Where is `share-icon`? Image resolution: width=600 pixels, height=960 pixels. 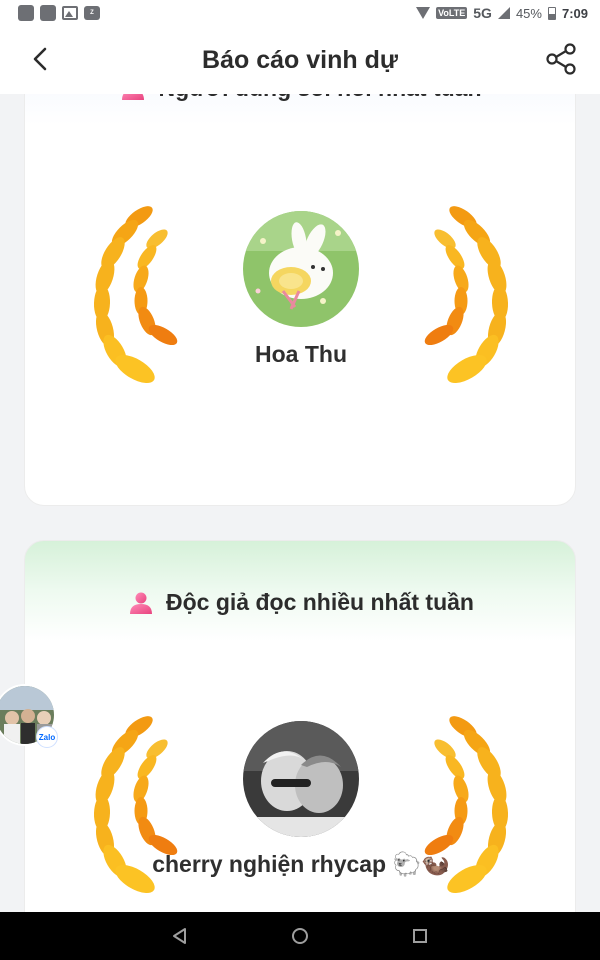 share-icon is located at coordinates (561, 59).